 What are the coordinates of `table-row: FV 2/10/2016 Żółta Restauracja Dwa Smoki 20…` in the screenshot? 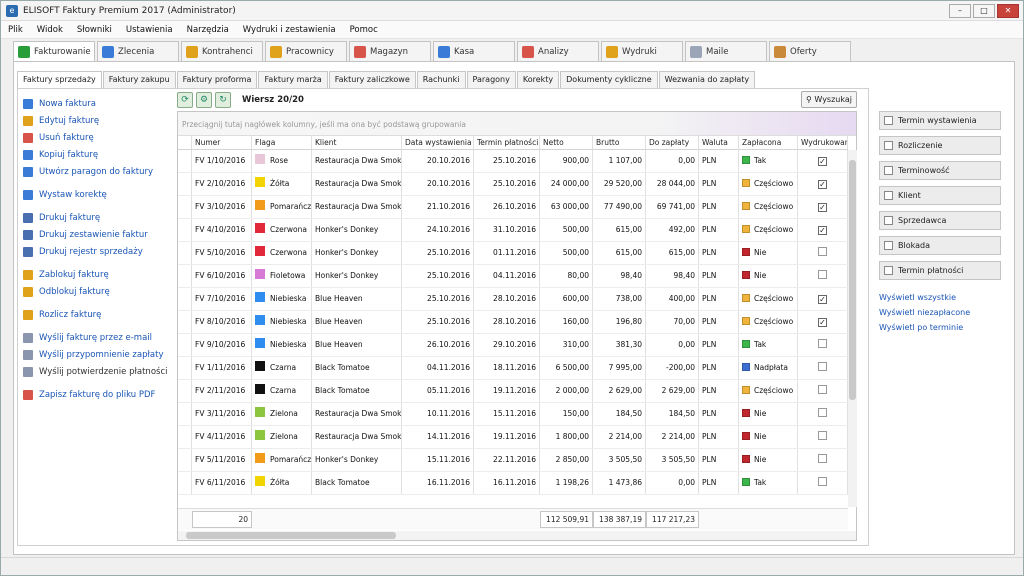 It's located at (513, 184).